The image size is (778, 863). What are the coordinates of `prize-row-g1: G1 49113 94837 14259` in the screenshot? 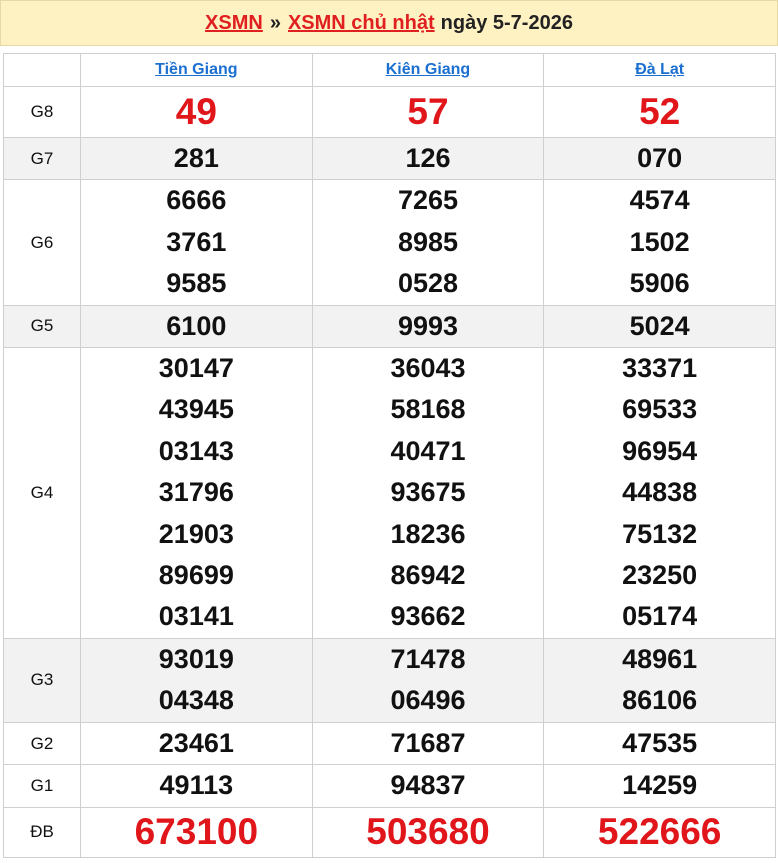 It's located at (389, 786).